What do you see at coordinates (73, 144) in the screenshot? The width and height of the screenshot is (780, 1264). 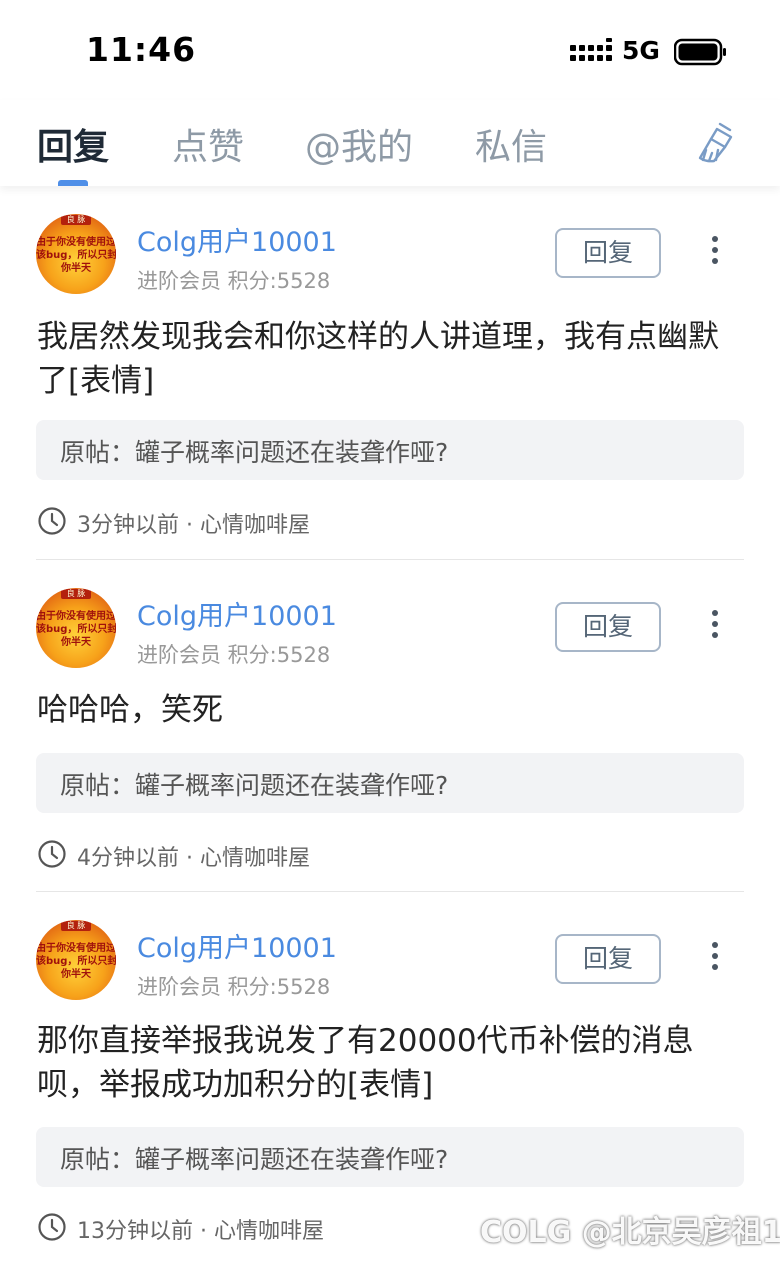 I see `tab-reply: 回复` at bounding box center [73, 144].